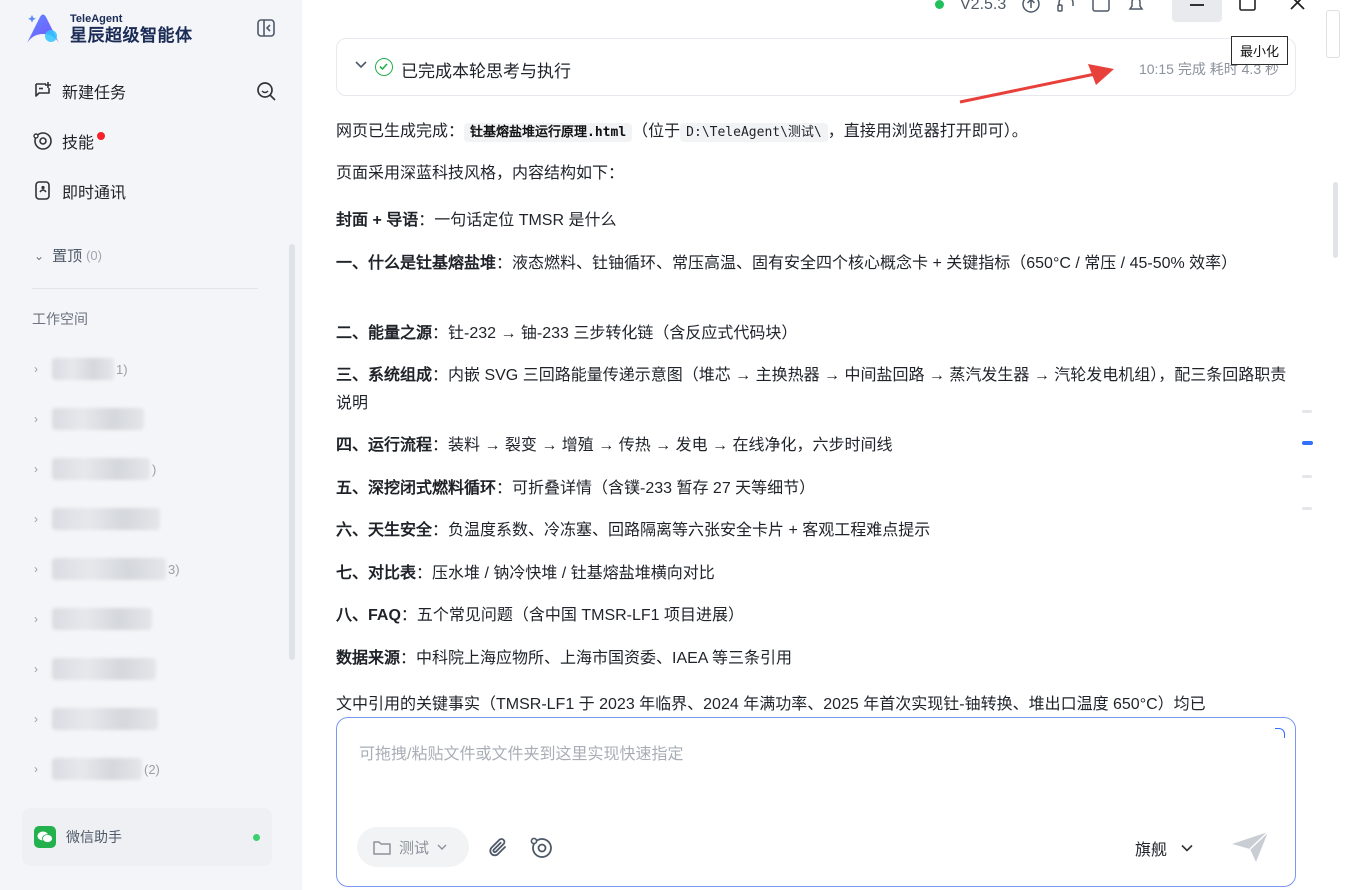 The image size is (1345, 890). I want to click on wechat-label: 微信助手, so click(94, 837).